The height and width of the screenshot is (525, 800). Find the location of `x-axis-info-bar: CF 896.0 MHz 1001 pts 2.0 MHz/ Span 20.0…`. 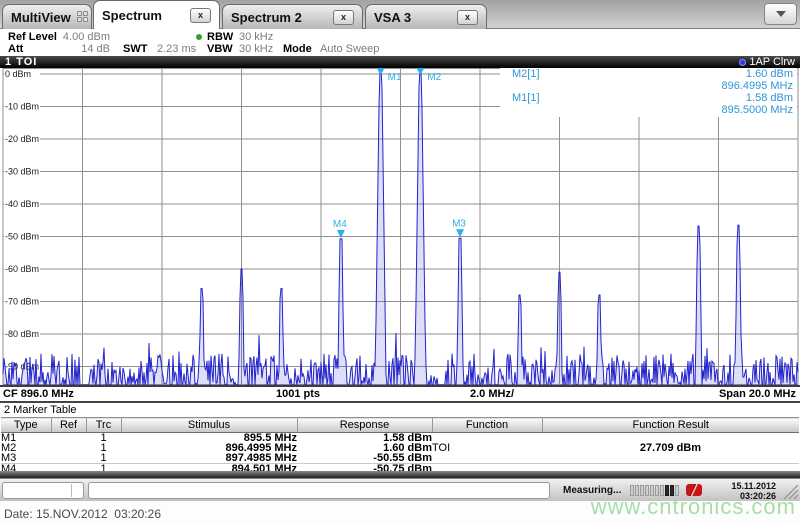

x-axis-info-bar: CF 896.0 MHz 1001 pts 2.0 MHz/ Span 20.0… is located at coordinates (400, 393).